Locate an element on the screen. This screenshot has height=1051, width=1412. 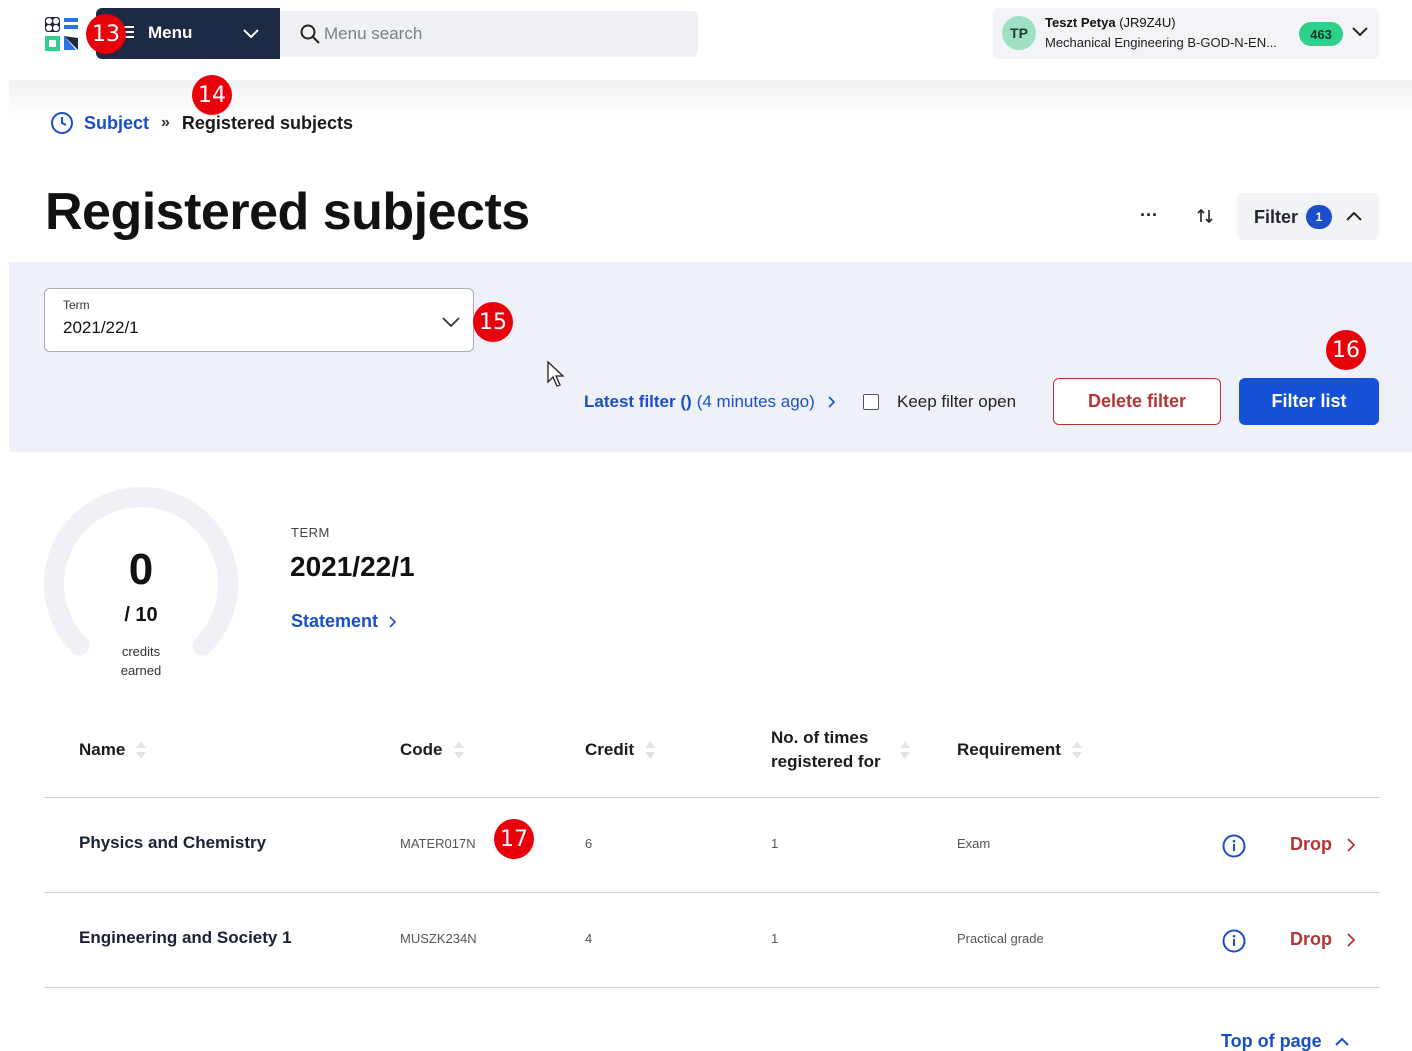
column-header-line: registered for is located at coordinates (826, 761).